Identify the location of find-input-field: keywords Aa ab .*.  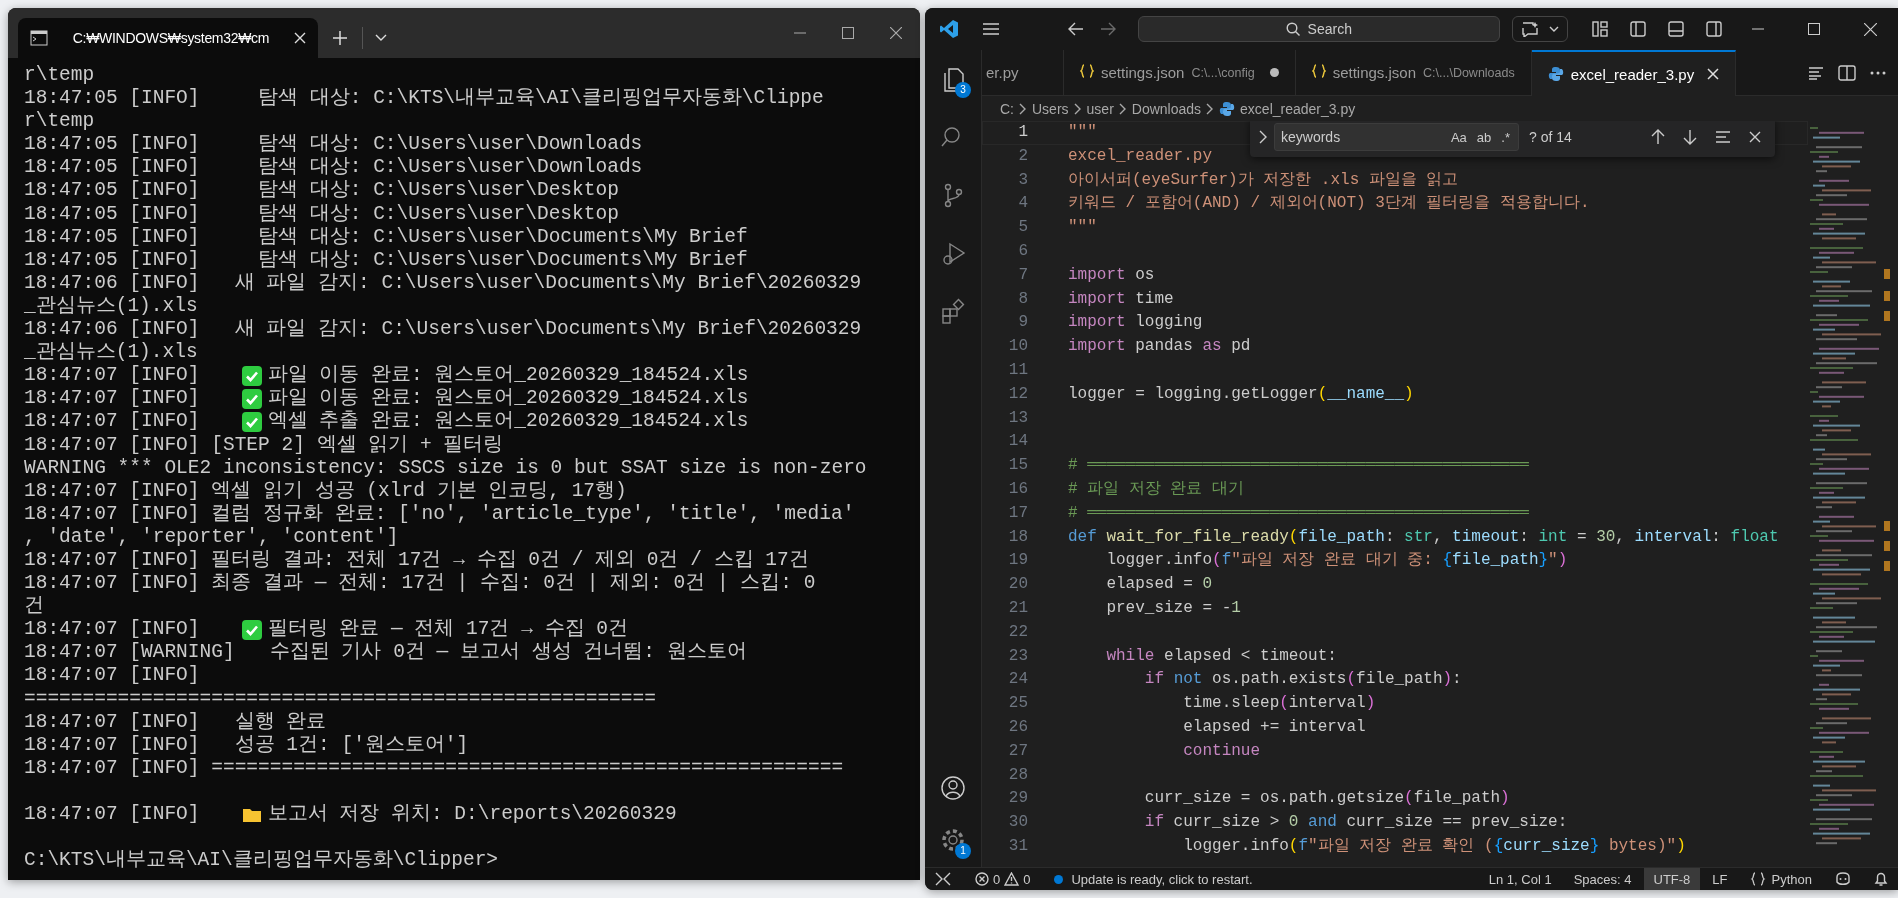
(1396, 137).